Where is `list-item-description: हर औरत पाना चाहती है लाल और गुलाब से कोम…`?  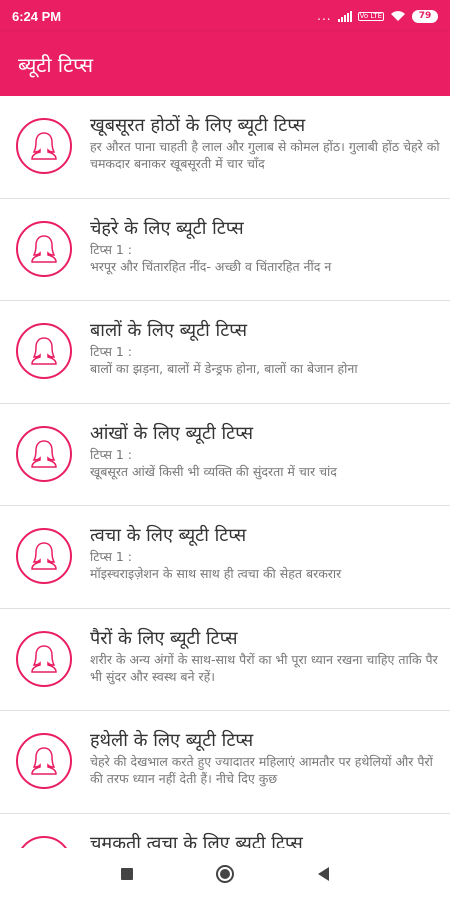
list-item-description: हर औरत पाना चाहती है लाल और गुलाब से कोम… is located at coordinates (265, 155).